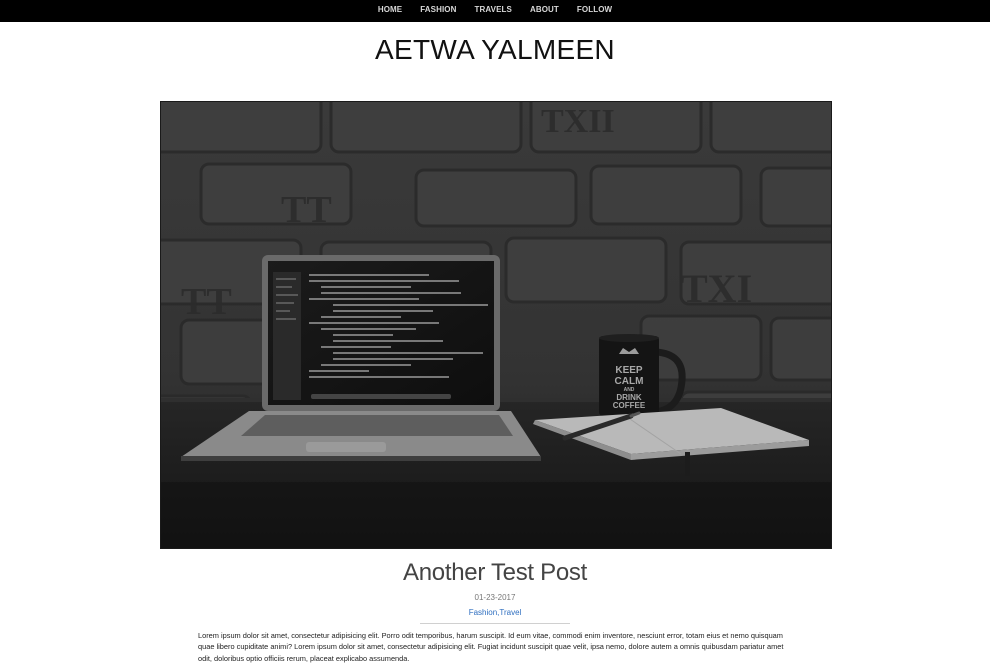 The height and width of the screenshot is (664, 990). What do you see at coordinates (495, 573) in the screenshot?
I see `post-title: Another Test Post` at bounding box center [495, 573].